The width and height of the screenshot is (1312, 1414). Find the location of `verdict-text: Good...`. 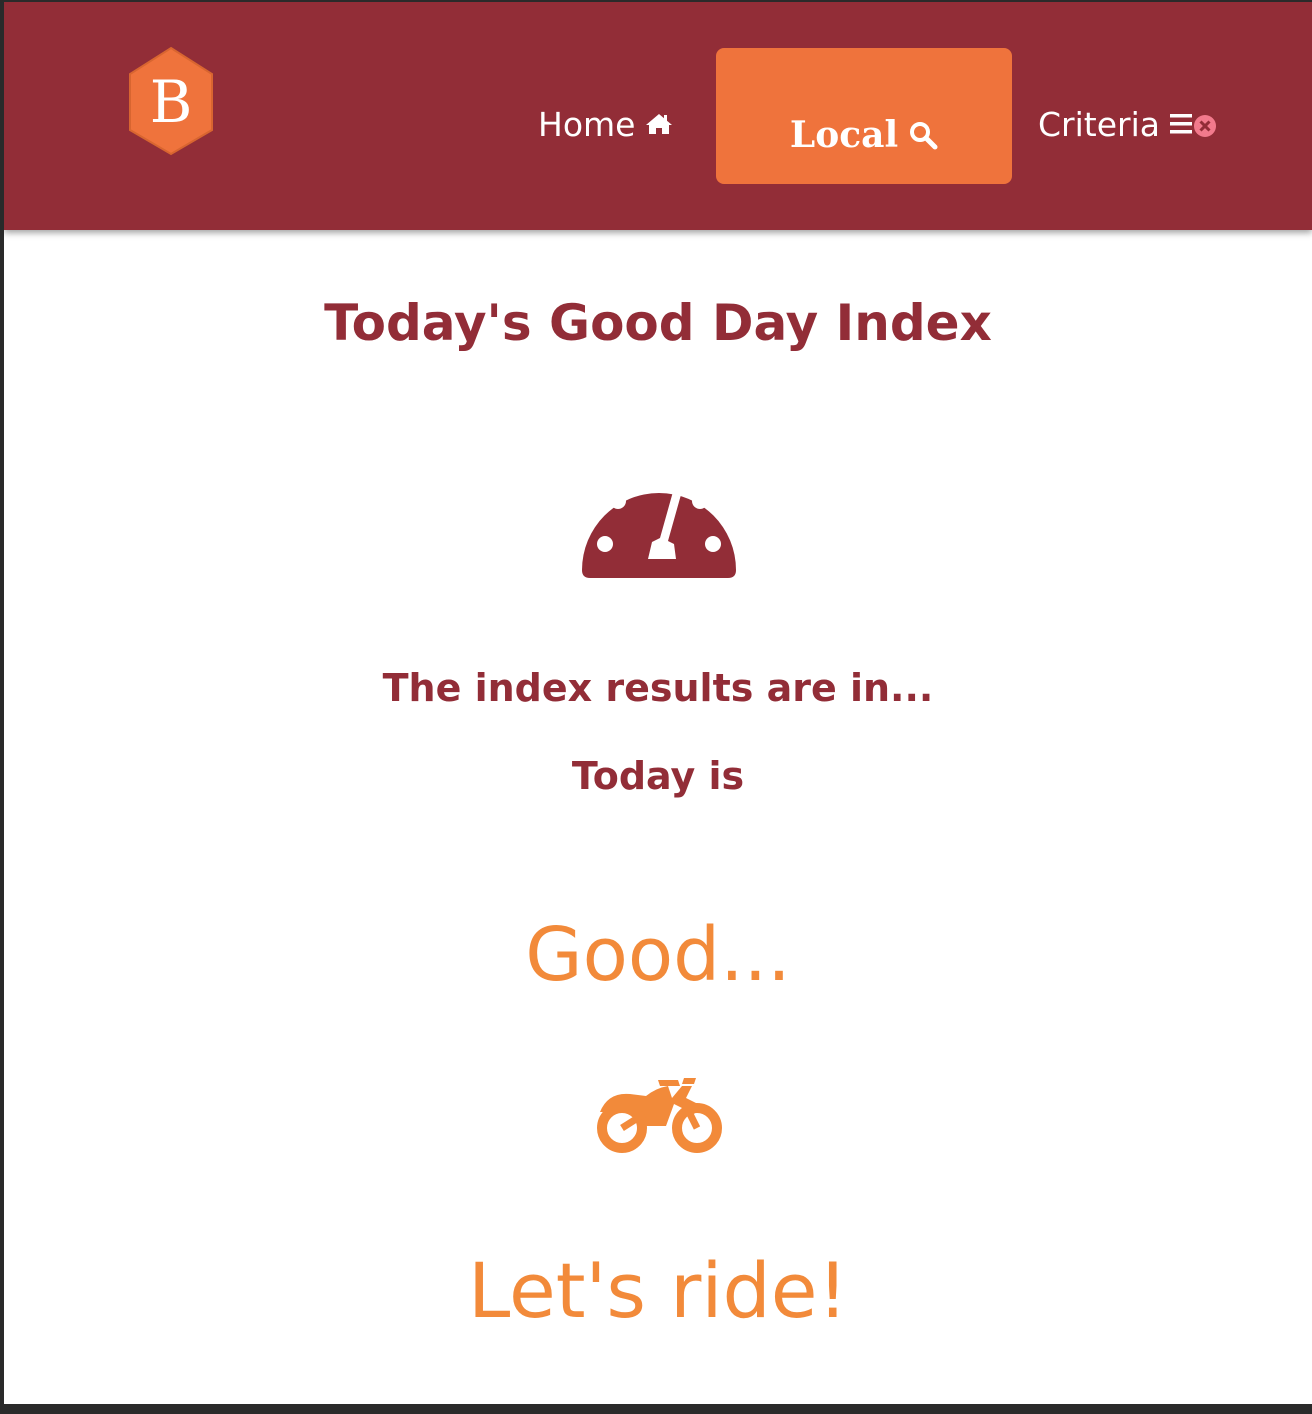

verdict-text: Good... is located at coordinates (658, 955).